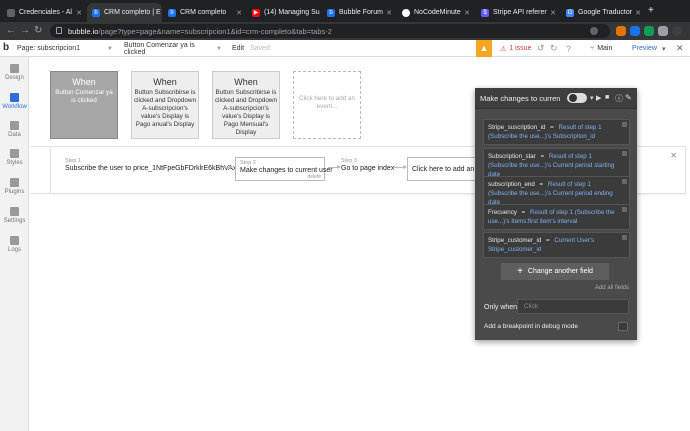 This screenshot has width=690, height=431. Describe the element at coordinates (436, 12) in the screenshot. I see `browser-tab: NoCodeMinute ✕` at that location.